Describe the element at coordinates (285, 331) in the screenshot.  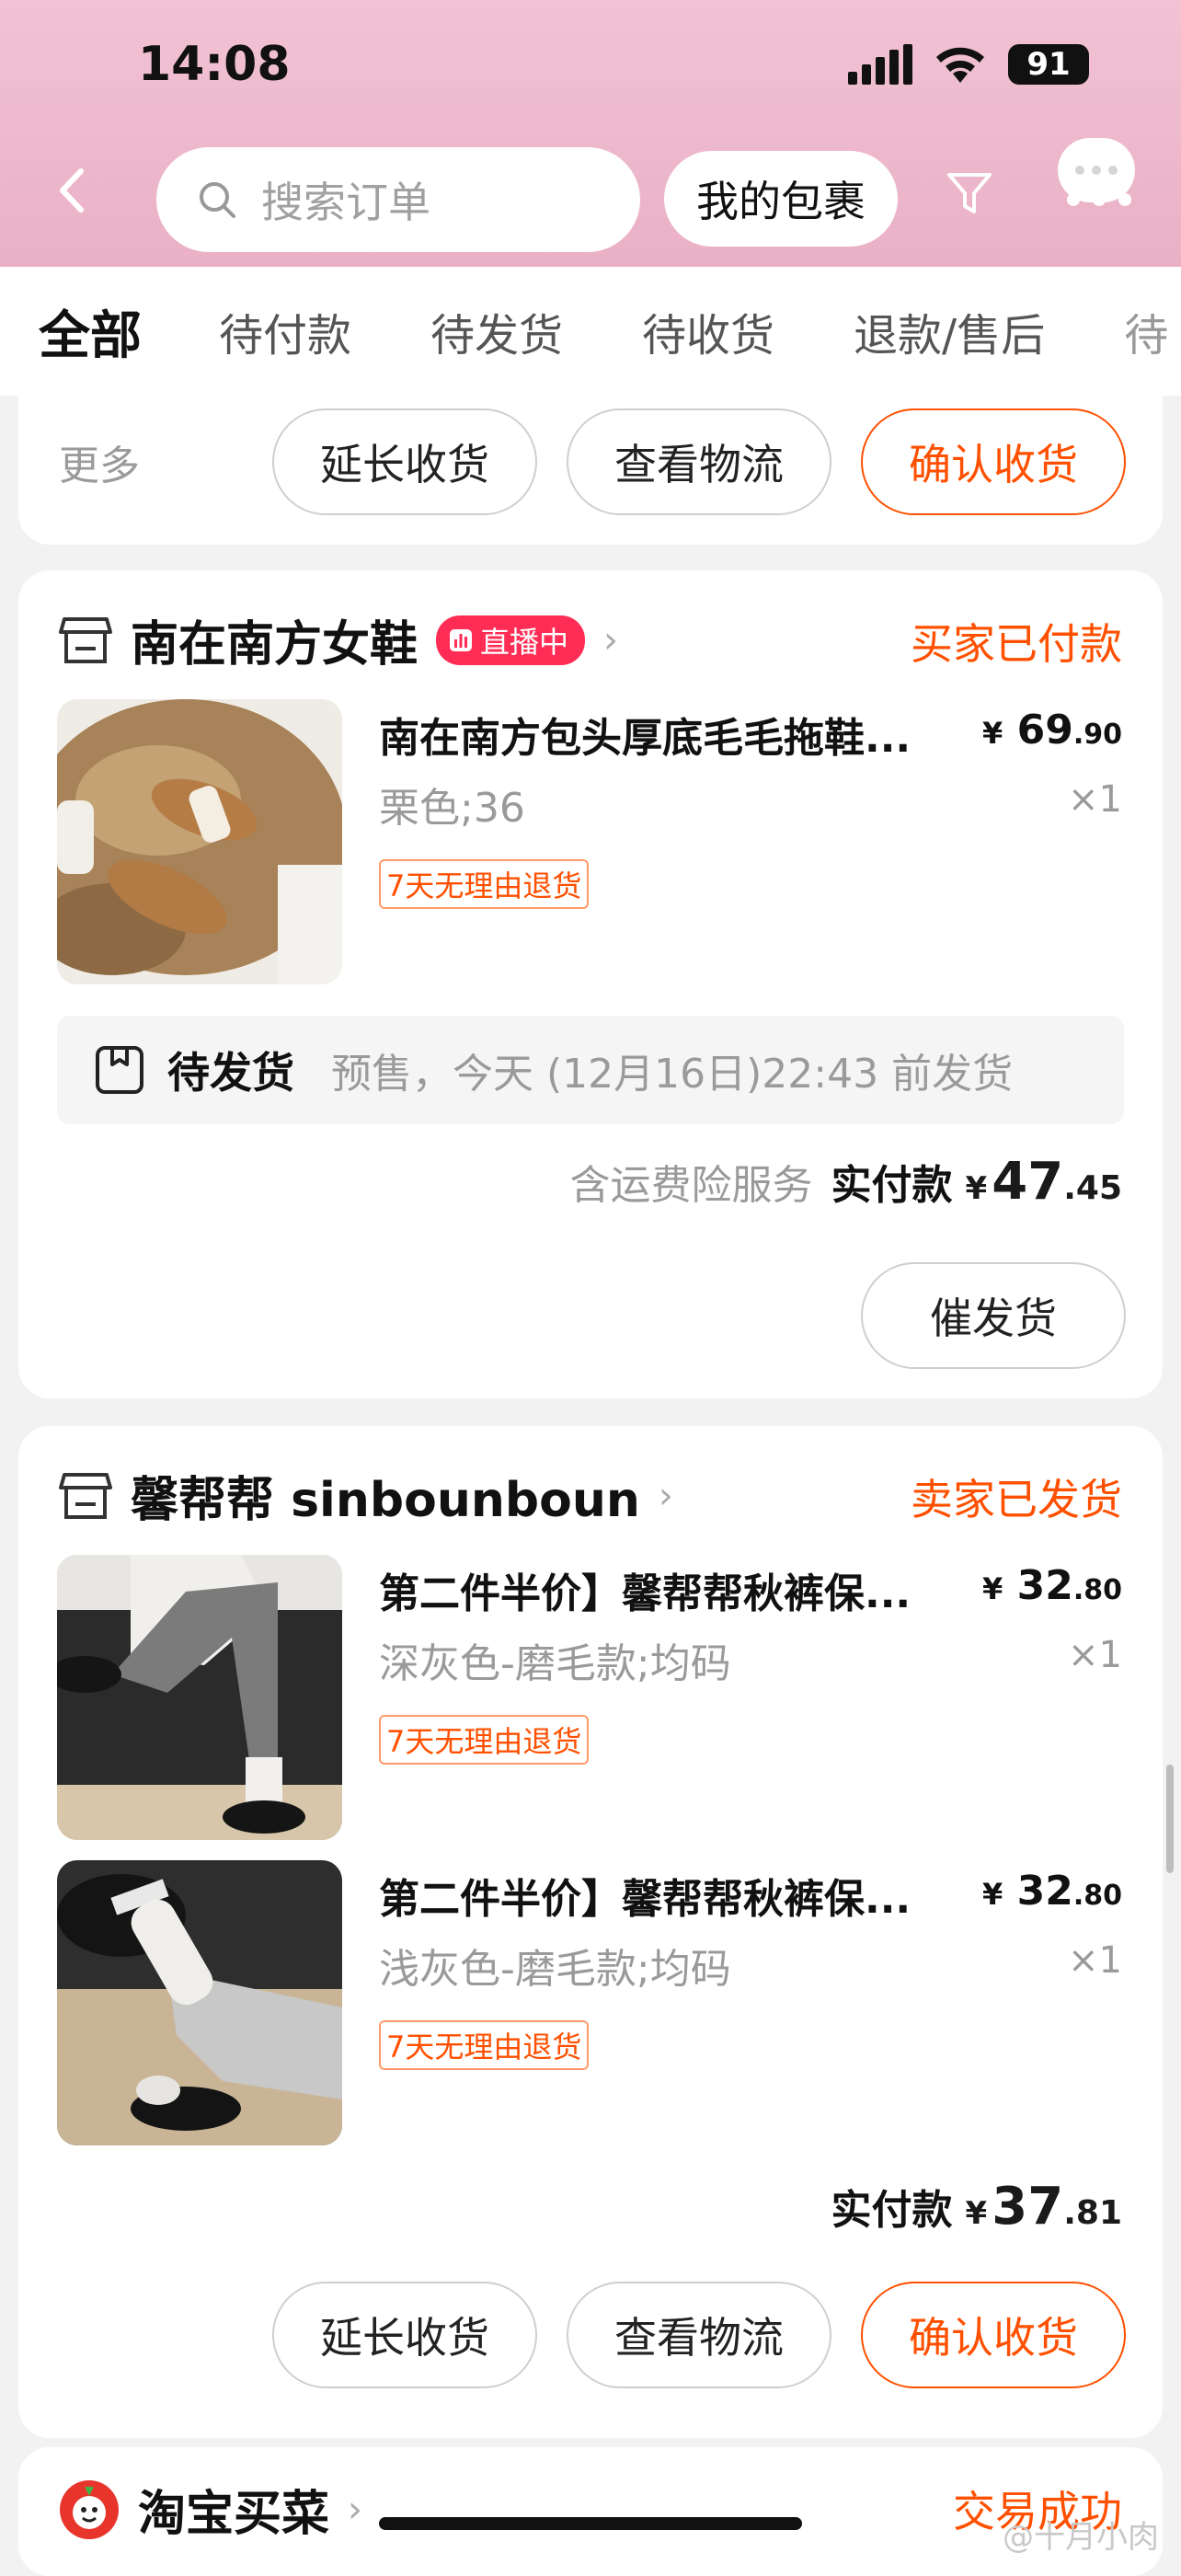
I see `tab-pending-payment: 待付款` at that location.